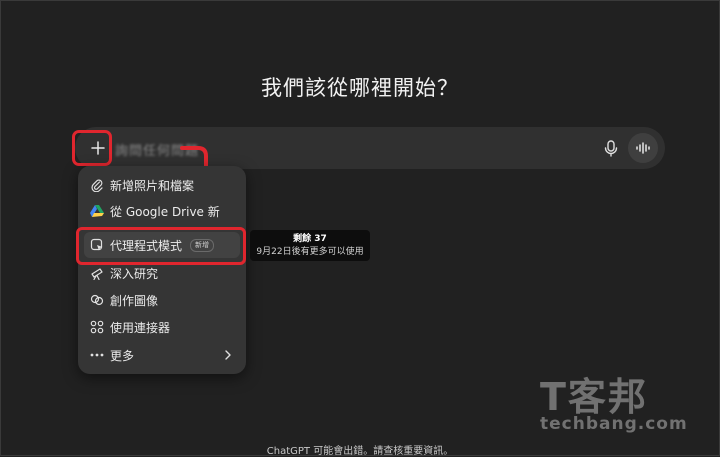 This screenshot has height=457, width=720. I want to click on footer-disclaimer: ChatGPT 可能會出錯。請查核重要資訊。, so click(360, 451).